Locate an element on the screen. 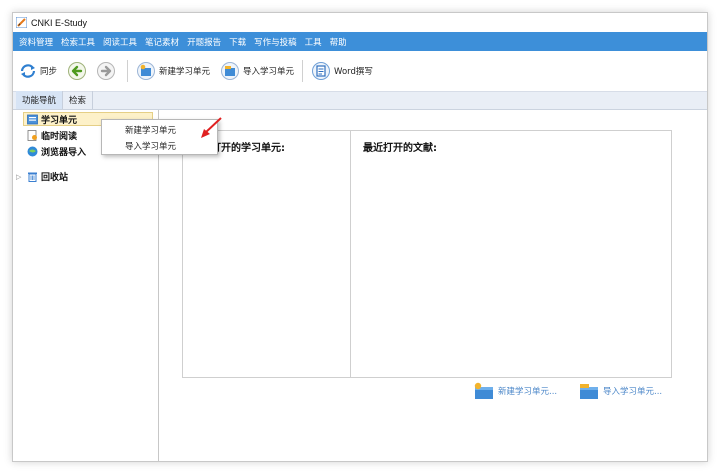 The width and height of the screenshot is (720, 474). import-unit-button: 导入学习单元 is located at coordinates (257, 71).